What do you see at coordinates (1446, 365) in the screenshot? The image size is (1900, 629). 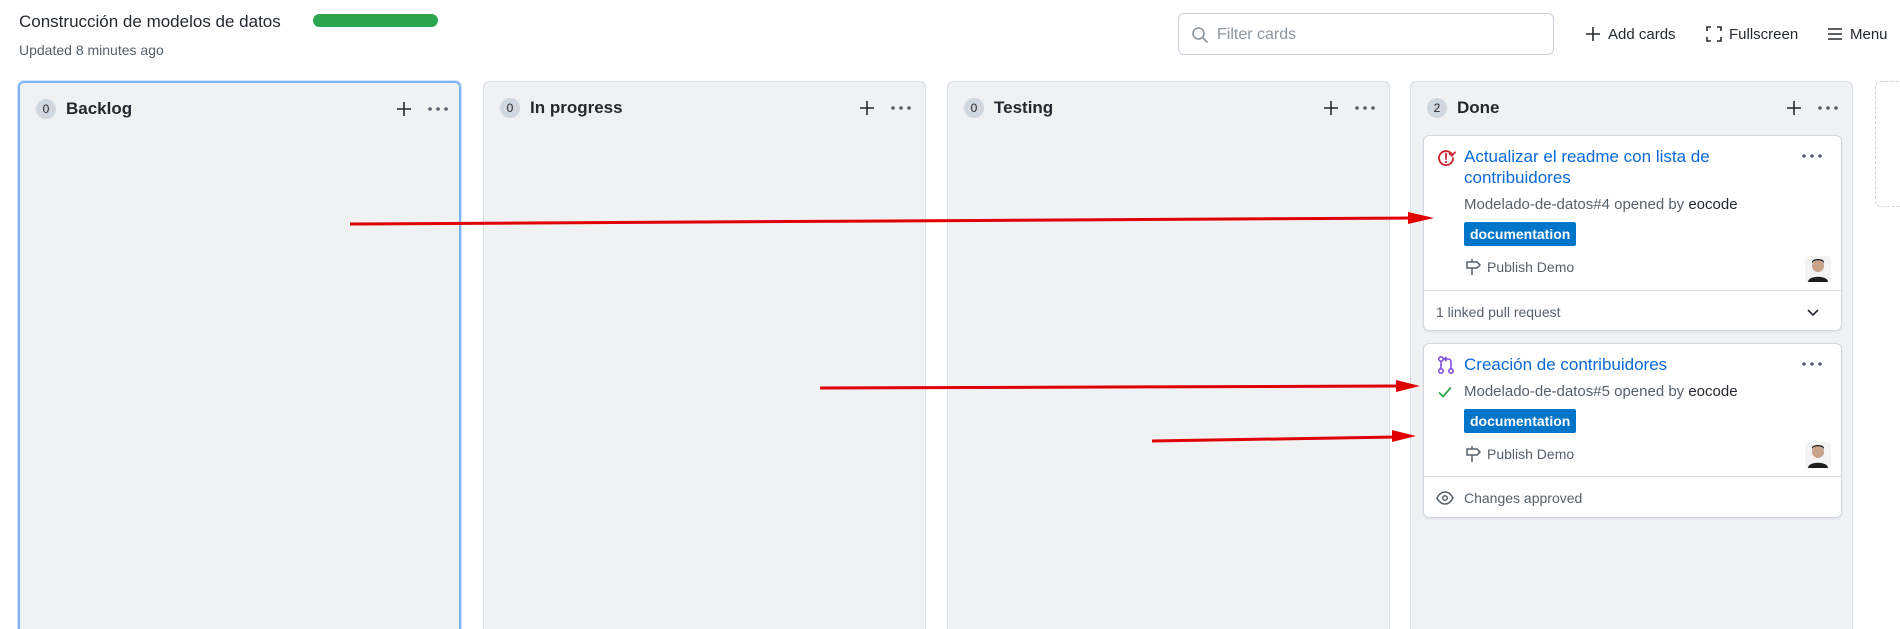 I see `pull-request-icon` at bounding box center [1446, 365].